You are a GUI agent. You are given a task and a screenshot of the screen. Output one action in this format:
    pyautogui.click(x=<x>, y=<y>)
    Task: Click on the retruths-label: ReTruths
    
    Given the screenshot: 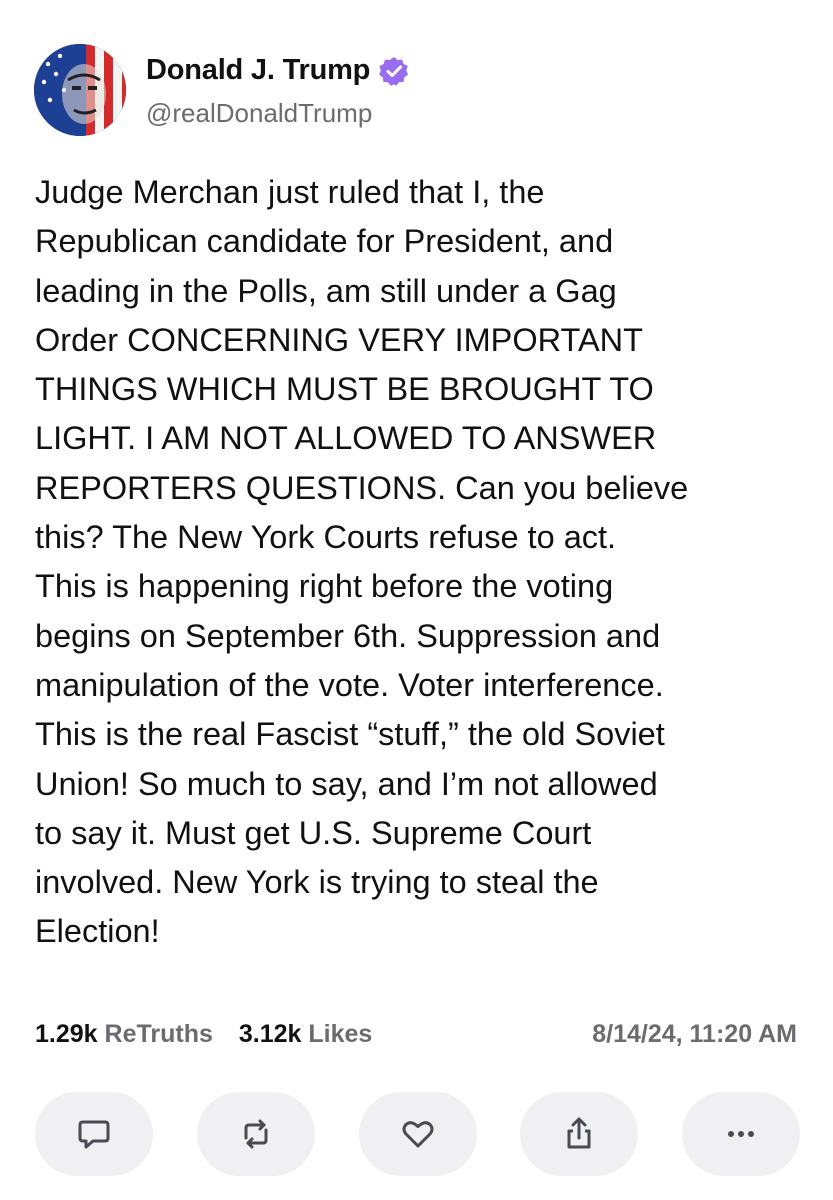 What is the action you would take?
    pyautogui.click(x=158, y=1033)
    